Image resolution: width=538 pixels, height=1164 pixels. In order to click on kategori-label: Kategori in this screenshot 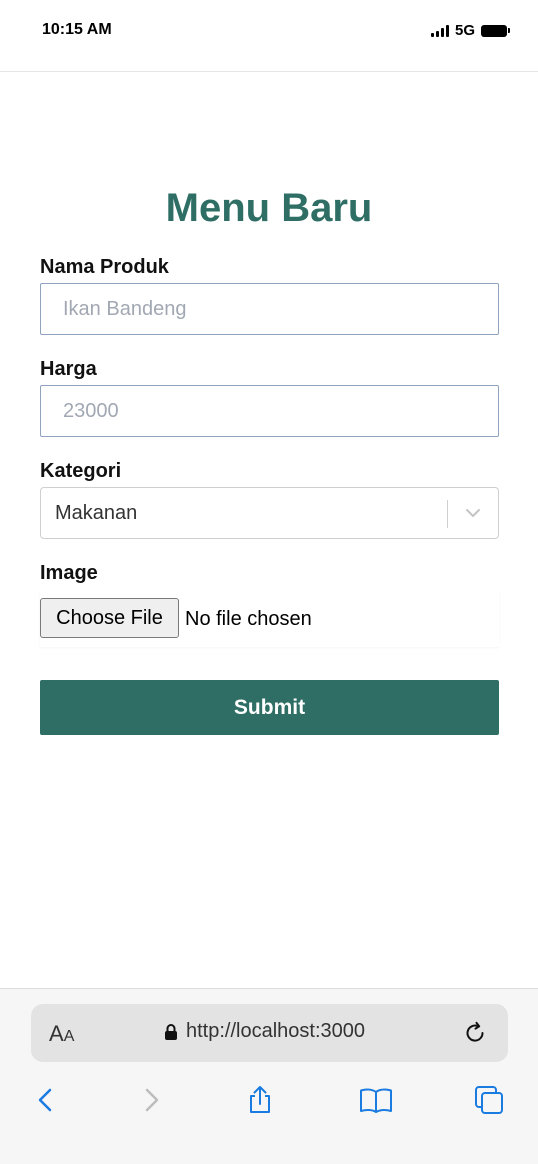, I will do `click(81, 471)`.